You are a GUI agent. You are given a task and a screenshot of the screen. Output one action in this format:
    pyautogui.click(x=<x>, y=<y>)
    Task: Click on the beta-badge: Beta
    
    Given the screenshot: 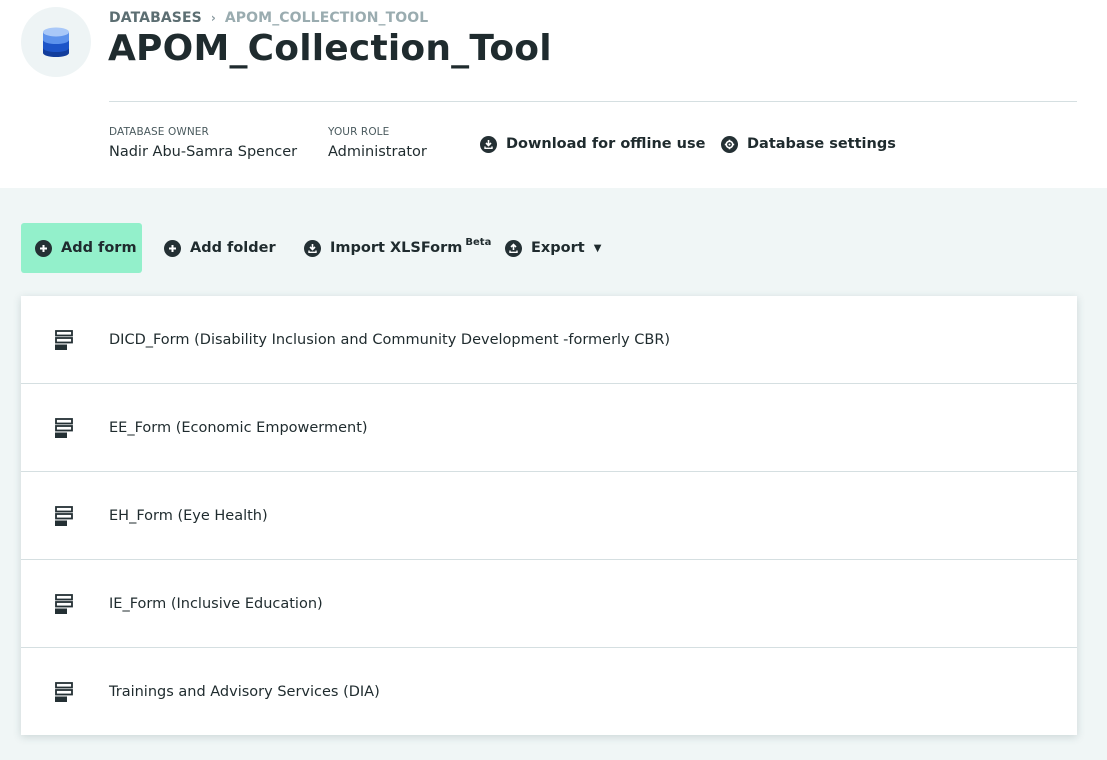 What is the action you would take?
    pyautogui.click(x=478, y=242)
    